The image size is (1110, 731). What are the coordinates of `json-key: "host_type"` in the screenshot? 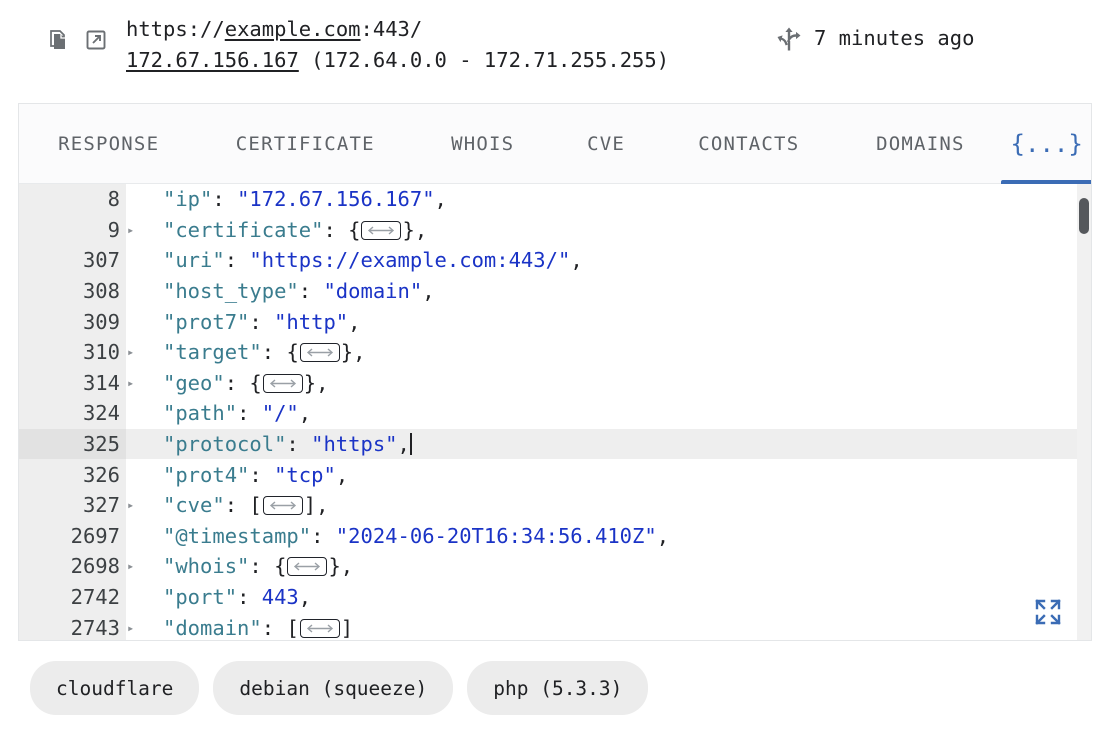 It's located at (231, 291).